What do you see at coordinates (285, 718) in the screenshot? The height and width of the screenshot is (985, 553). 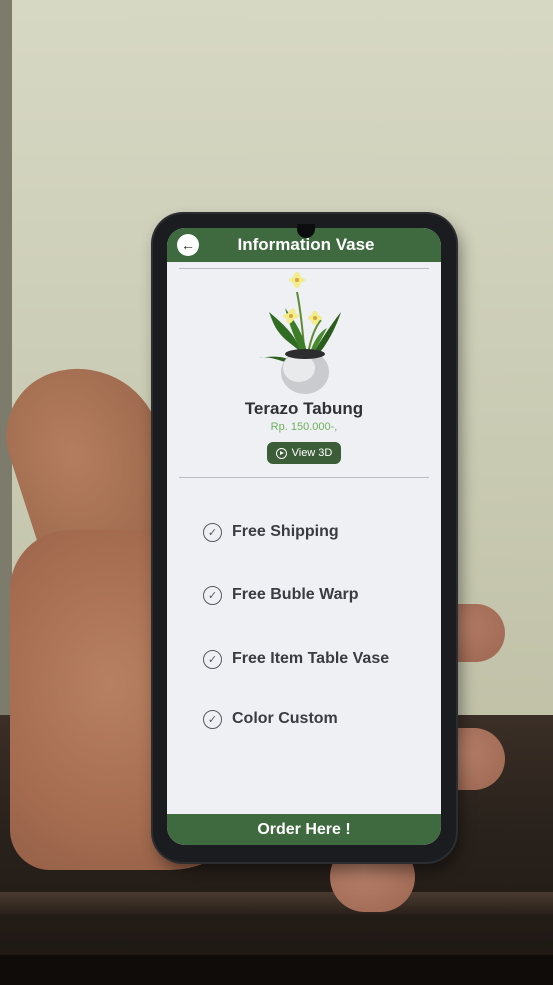 I see `feature-label: Color Custom` at bounding box center [285, 718].